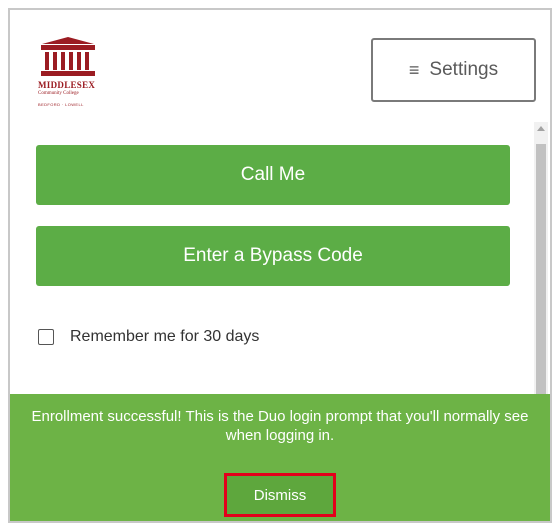 The height and width of the screenshot is (525, 554). I want to click on logo-subtitle: Community College, so click(58, 93).